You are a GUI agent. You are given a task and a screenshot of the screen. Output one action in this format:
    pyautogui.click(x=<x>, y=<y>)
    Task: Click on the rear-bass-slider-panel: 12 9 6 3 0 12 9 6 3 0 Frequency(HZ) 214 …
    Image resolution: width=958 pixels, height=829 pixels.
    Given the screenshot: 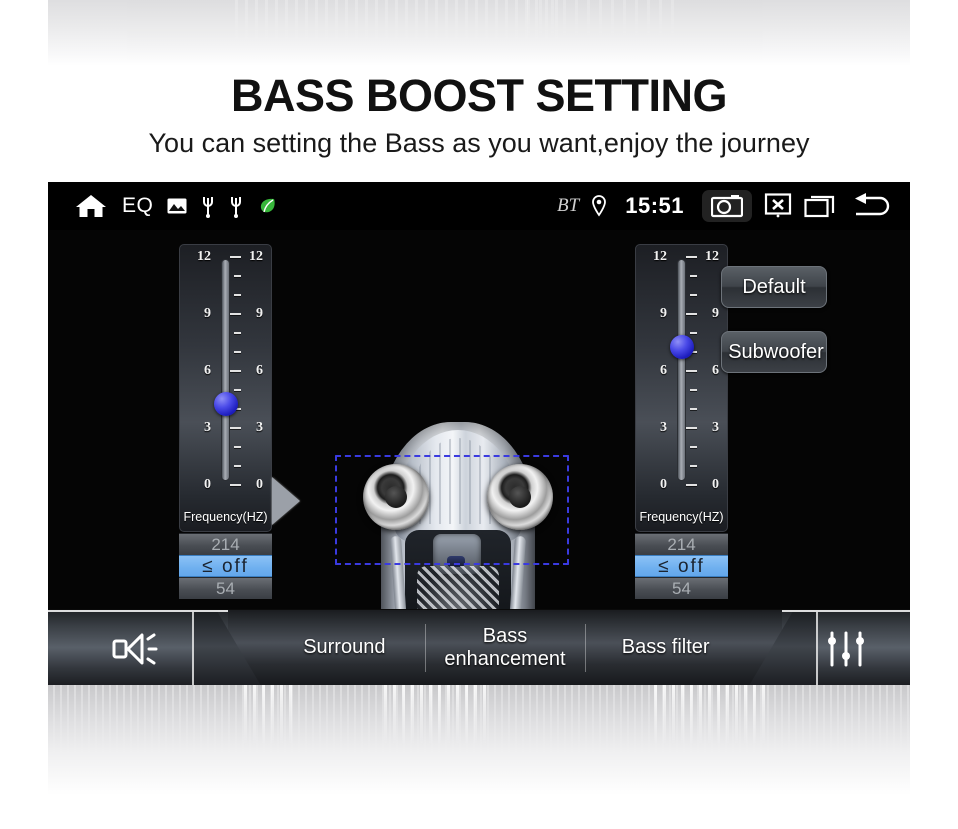 What is the action you would take?
    pyautogui.click(x=681, y=421)
    